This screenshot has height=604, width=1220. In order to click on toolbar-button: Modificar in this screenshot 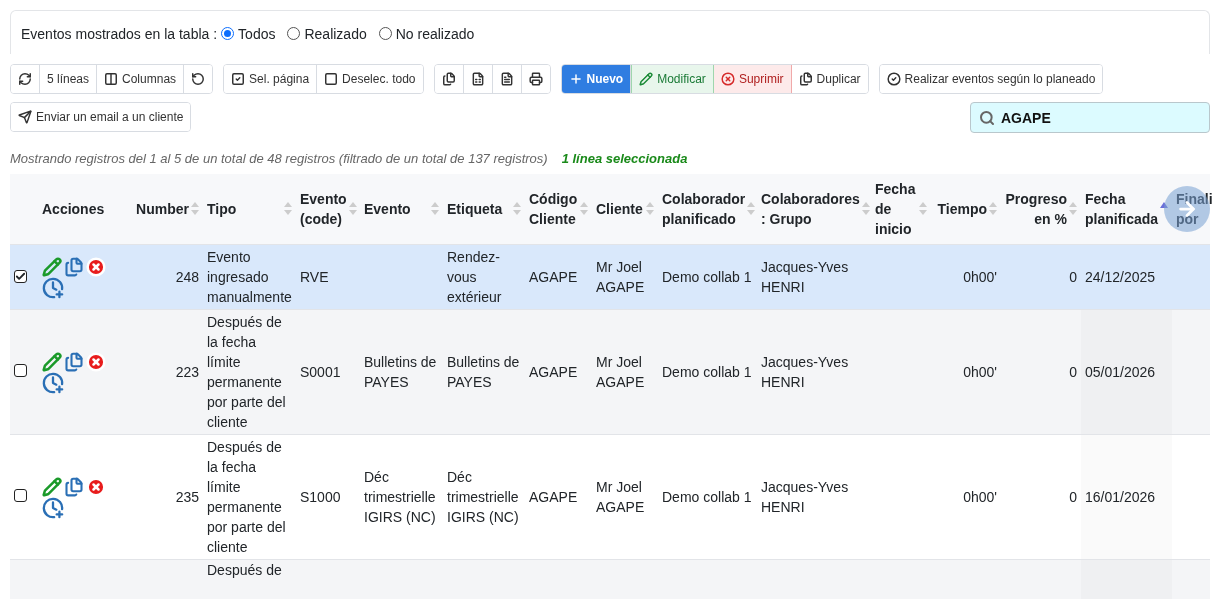, I will do `click(672, 79)`.